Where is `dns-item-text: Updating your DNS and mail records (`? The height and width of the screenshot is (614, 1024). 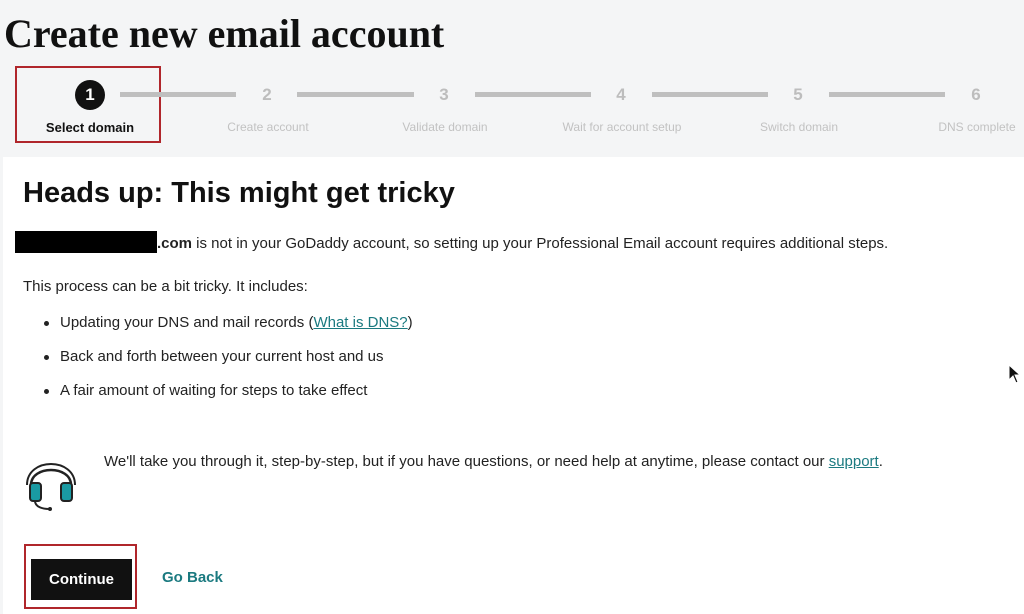
dns-item-text: Updating your DNS and mail records ( is located at coordinates (187, 322).